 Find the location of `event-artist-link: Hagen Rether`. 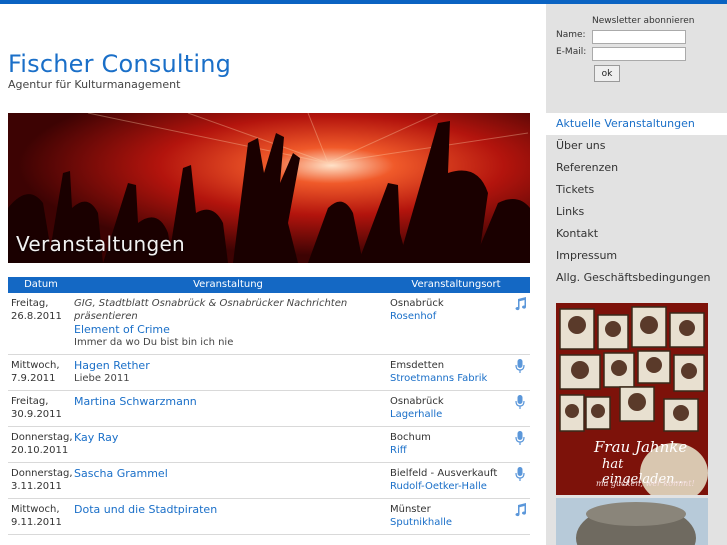

event-artist-link: Hagen Rether is located at coordinates (232, 365).